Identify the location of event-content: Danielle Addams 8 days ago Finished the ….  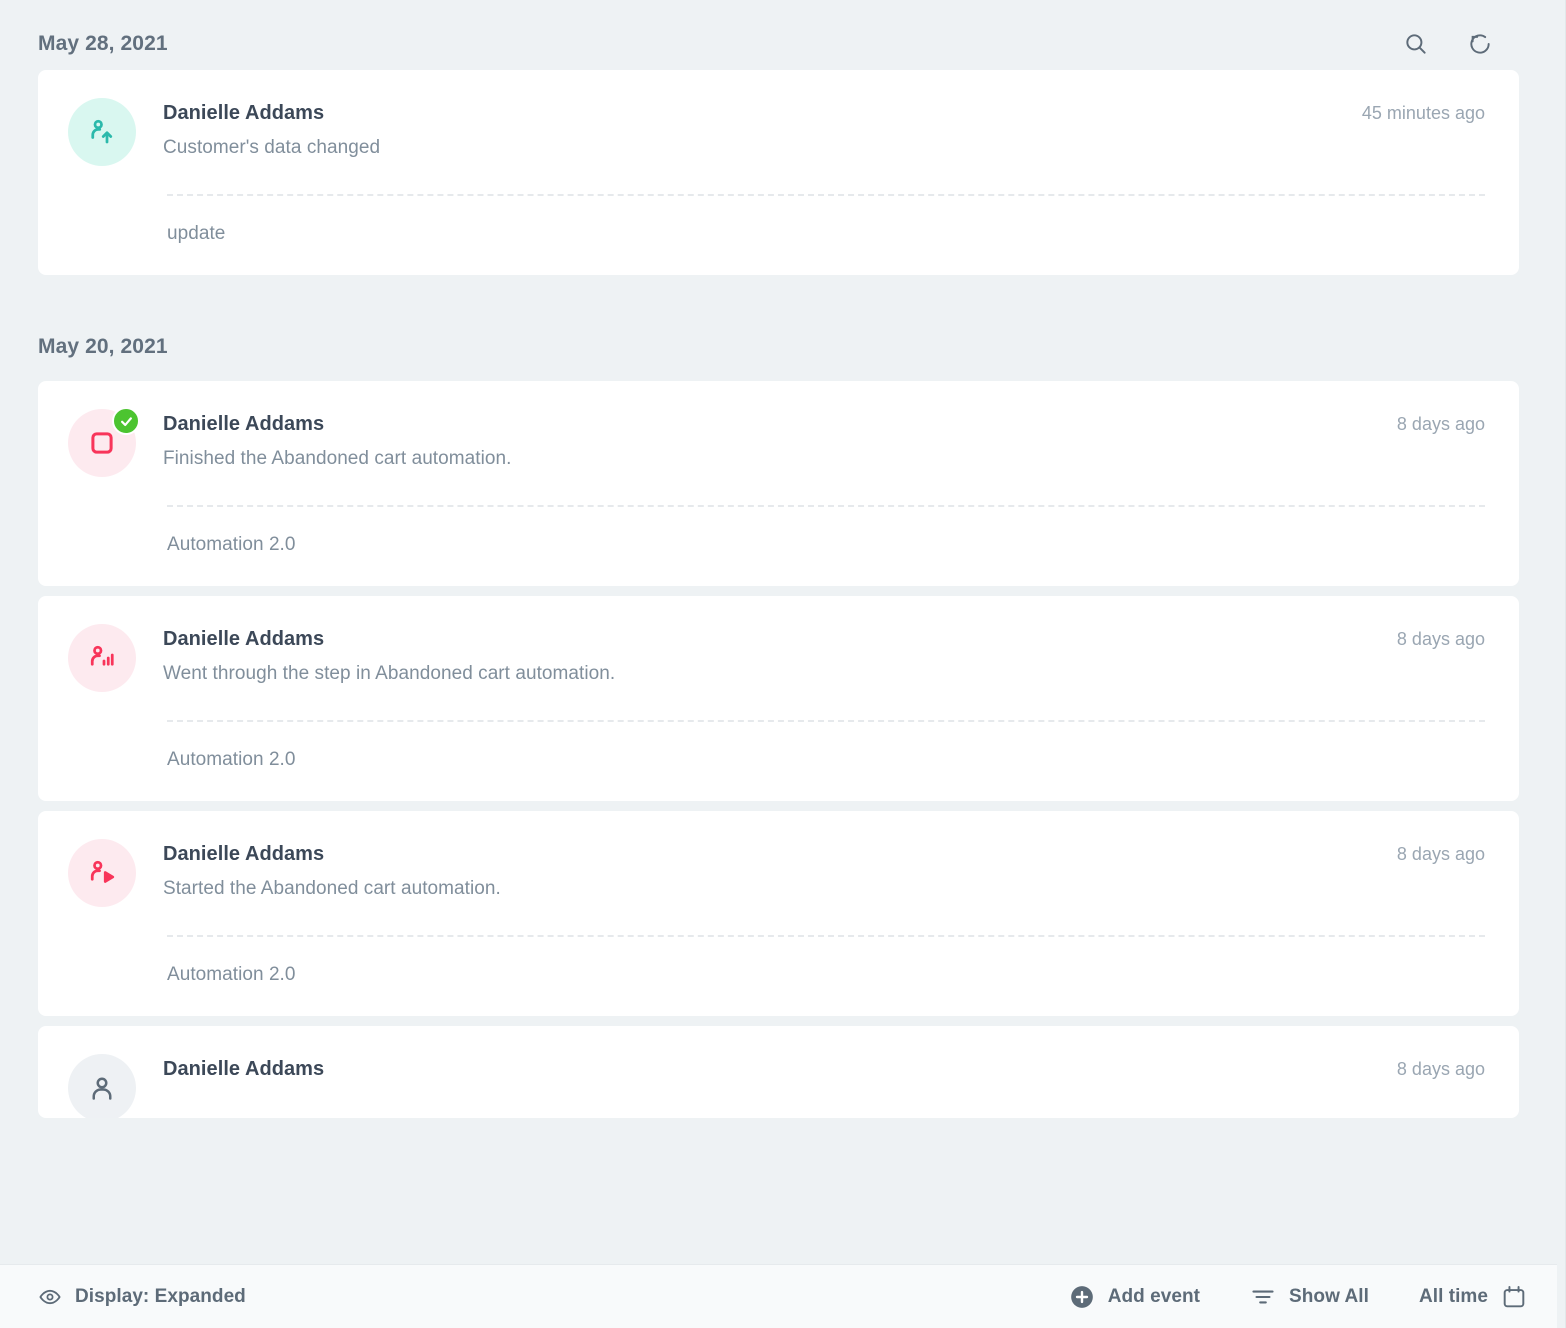
(824, 440).